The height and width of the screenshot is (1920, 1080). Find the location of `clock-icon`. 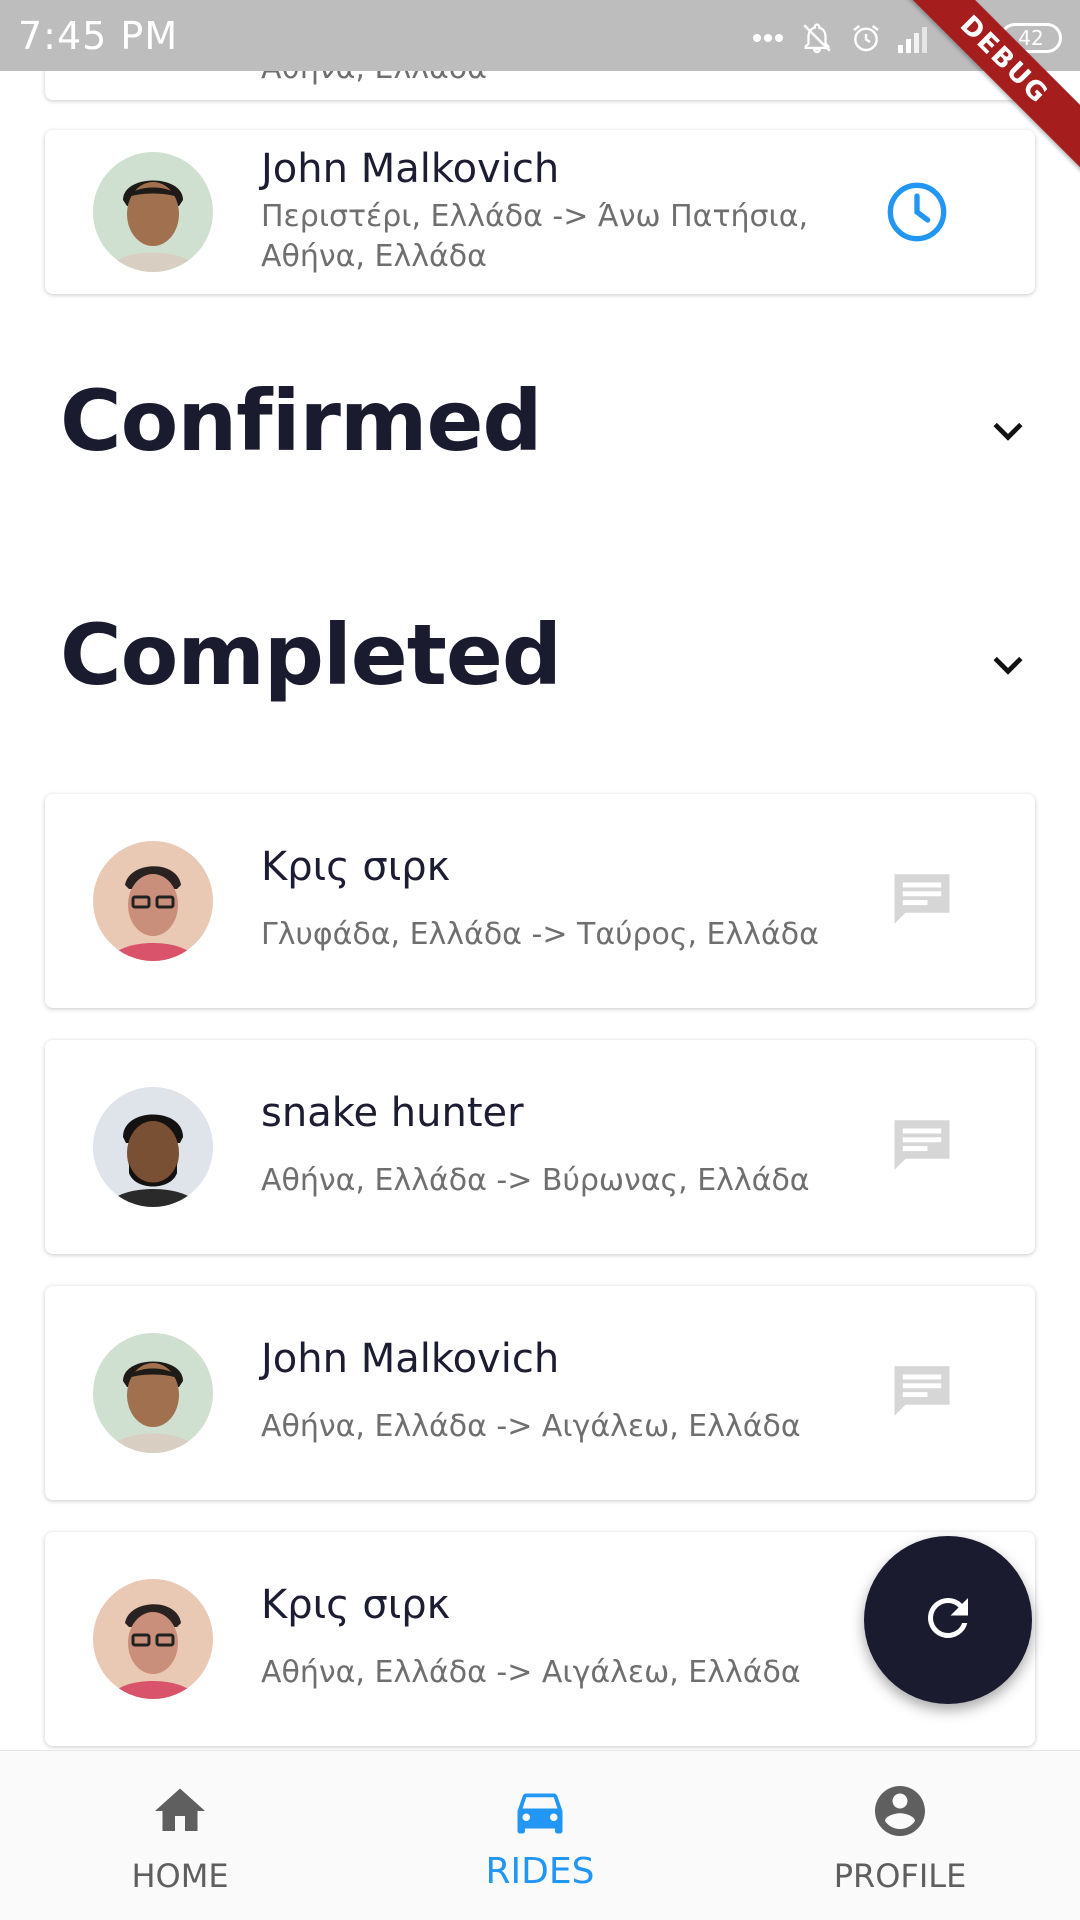

clock-icon is located at coordinates (917, 214).